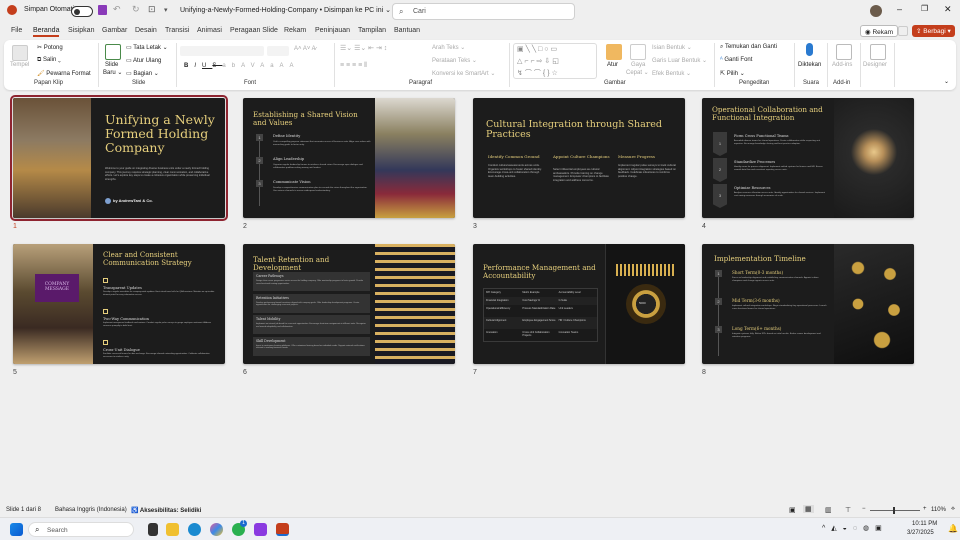  What do you see at coordinates (198, 66) in the screenshot?
I see `italic-button: I` at bounding box center [198, 66].